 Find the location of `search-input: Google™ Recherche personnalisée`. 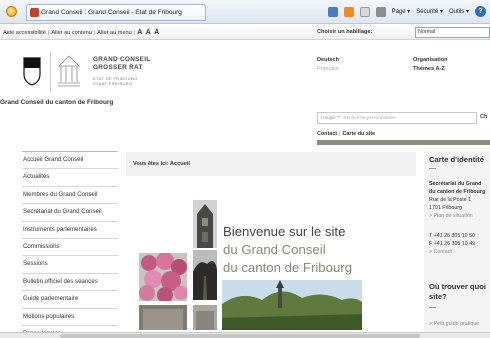

search-input: Google™ Recherche personnalisée is located at coordinates (397, 118).